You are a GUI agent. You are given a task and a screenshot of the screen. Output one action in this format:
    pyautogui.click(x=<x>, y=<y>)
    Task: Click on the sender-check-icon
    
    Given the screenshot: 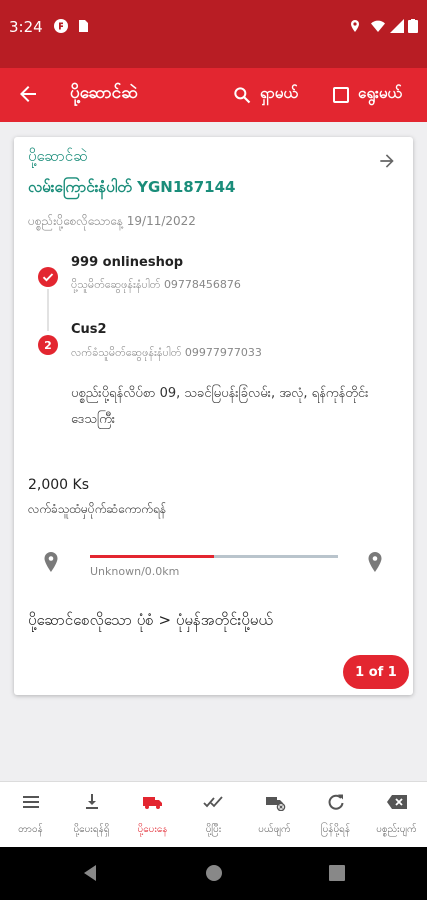 What is the action you would take?
    pyautogui.click(x=48, y=277)
    